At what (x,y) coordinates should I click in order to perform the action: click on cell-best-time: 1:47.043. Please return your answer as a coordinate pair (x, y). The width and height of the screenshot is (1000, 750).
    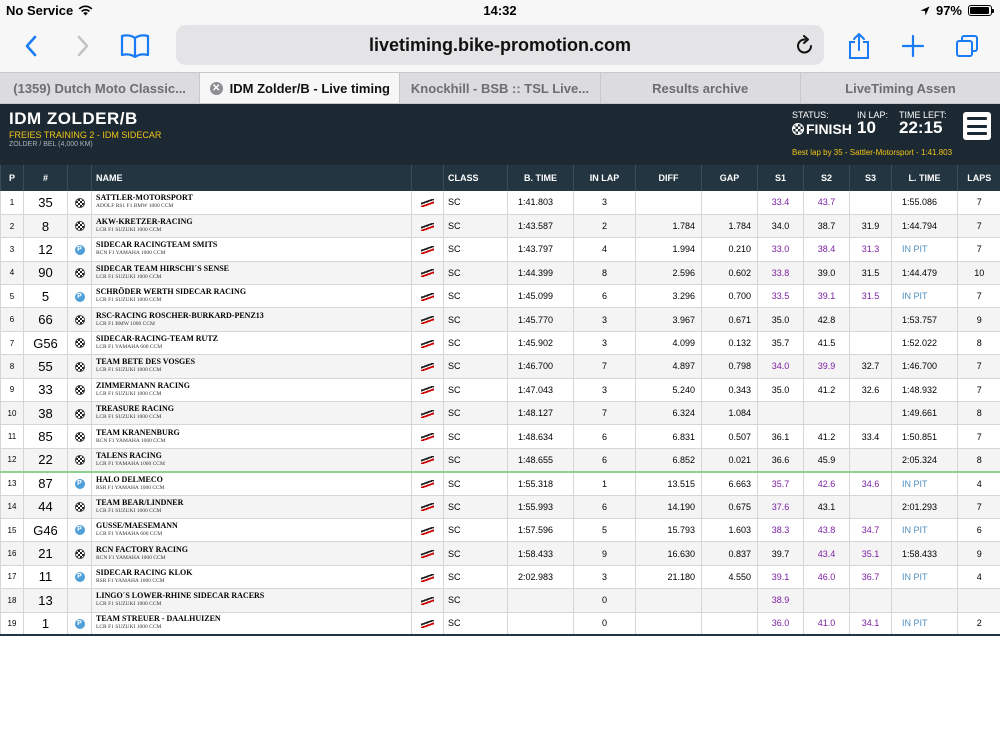
    Looking at the image, I should click on (540, 390).